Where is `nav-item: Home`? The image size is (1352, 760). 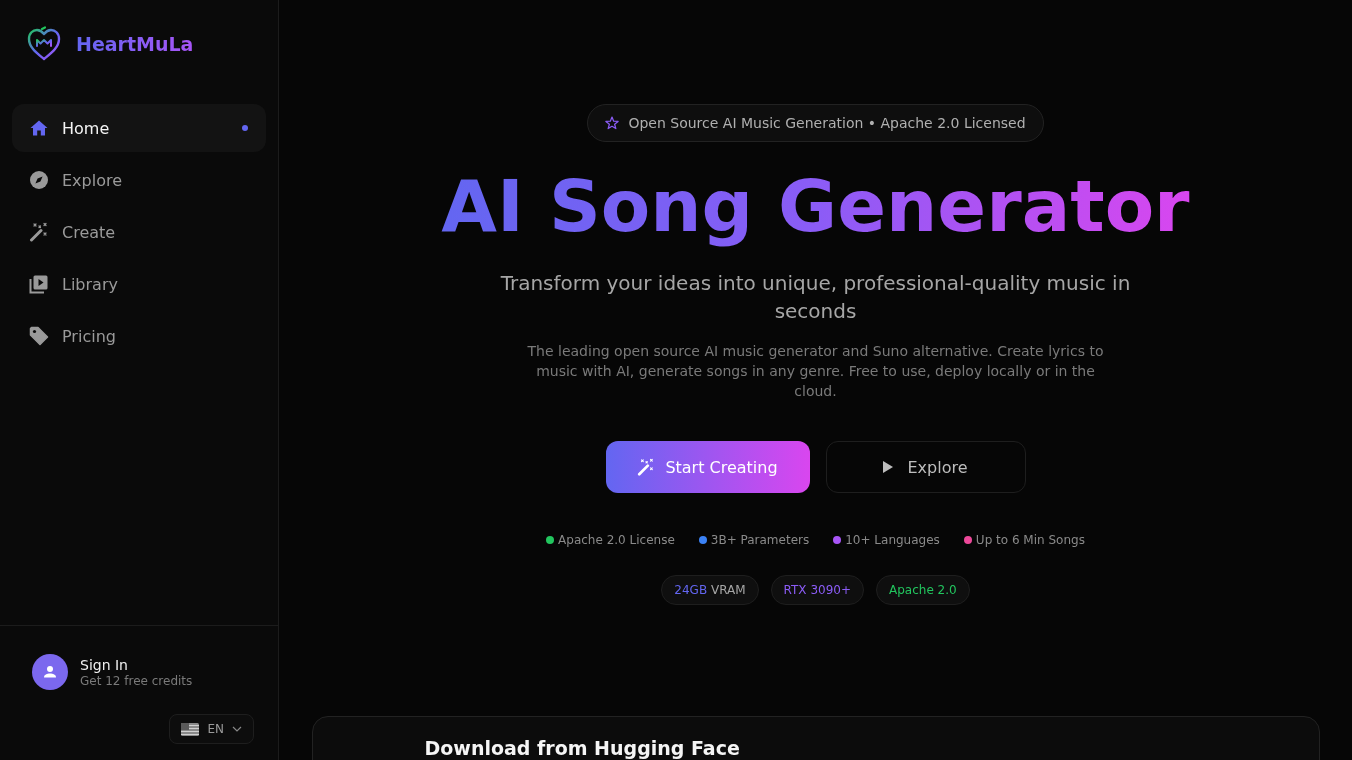 nav-item: Home is located at coordinates (139, 128).